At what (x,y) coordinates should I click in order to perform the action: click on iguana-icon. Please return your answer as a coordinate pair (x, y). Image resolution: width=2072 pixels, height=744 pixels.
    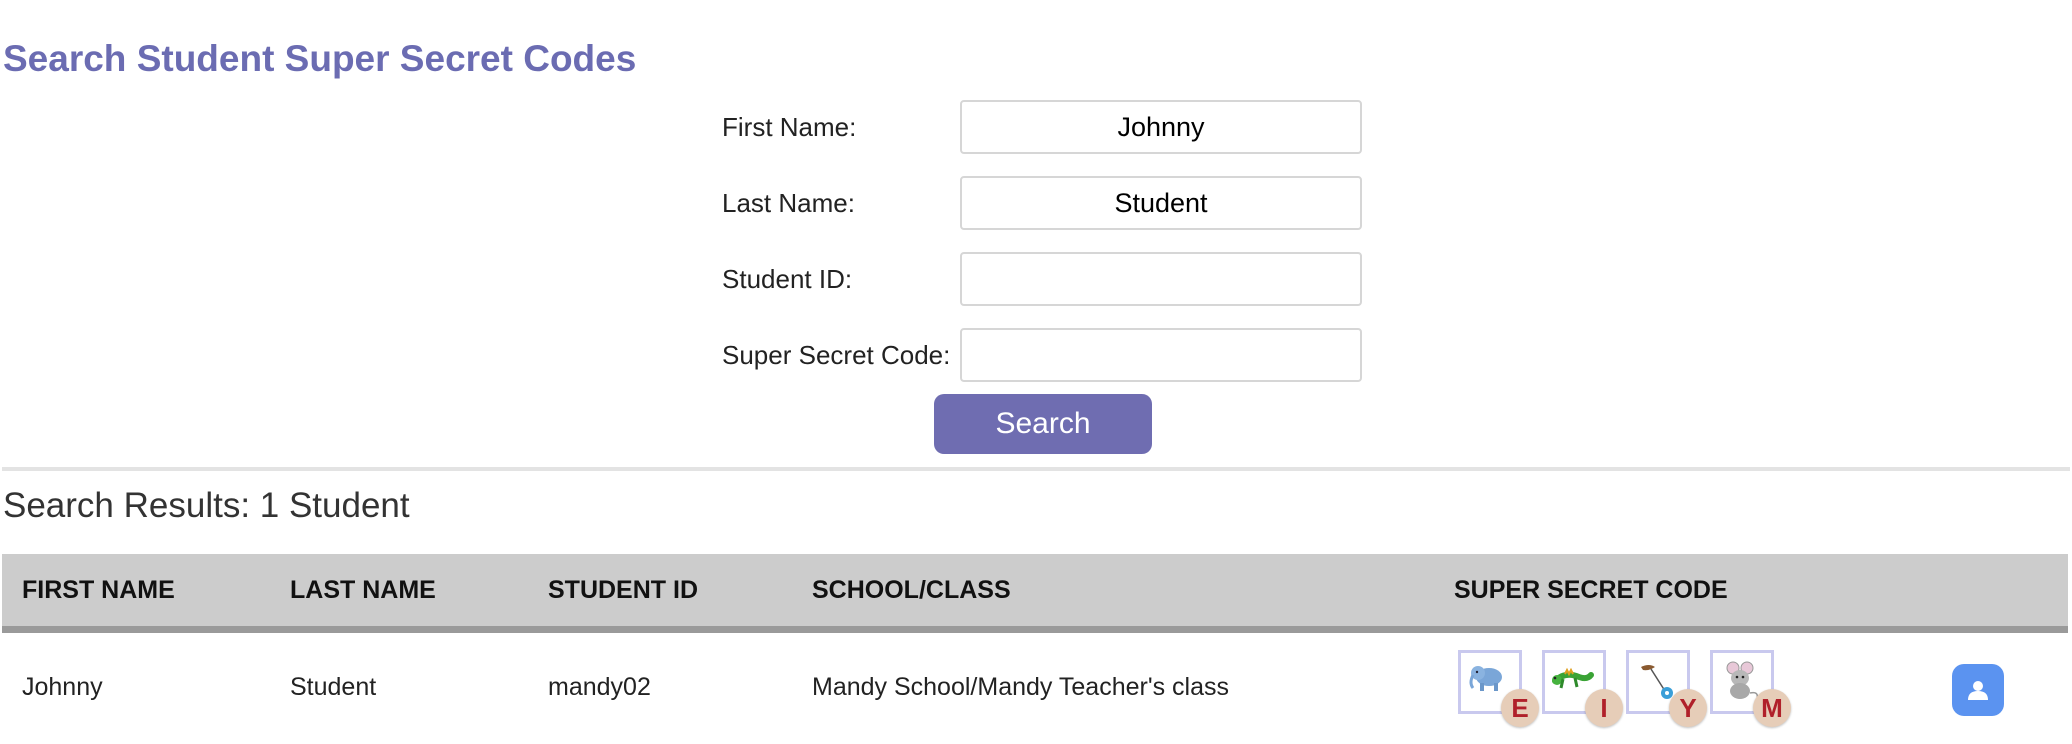
    Looking at the image, I should click on (1573, 678).